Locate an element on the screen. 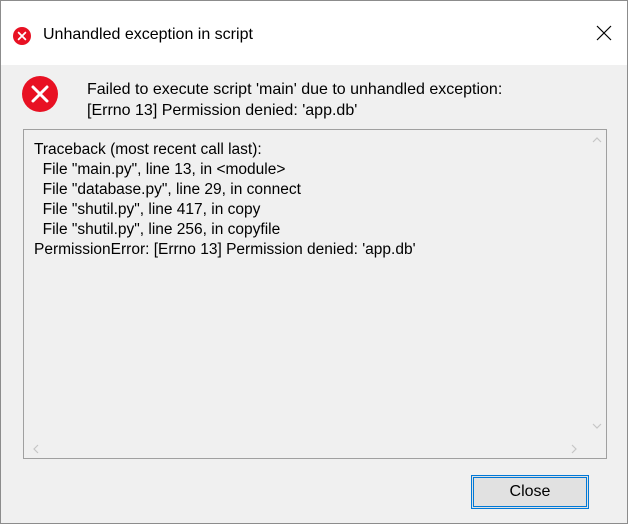  scroll-right-arrow is located at coordinates (574, 449).